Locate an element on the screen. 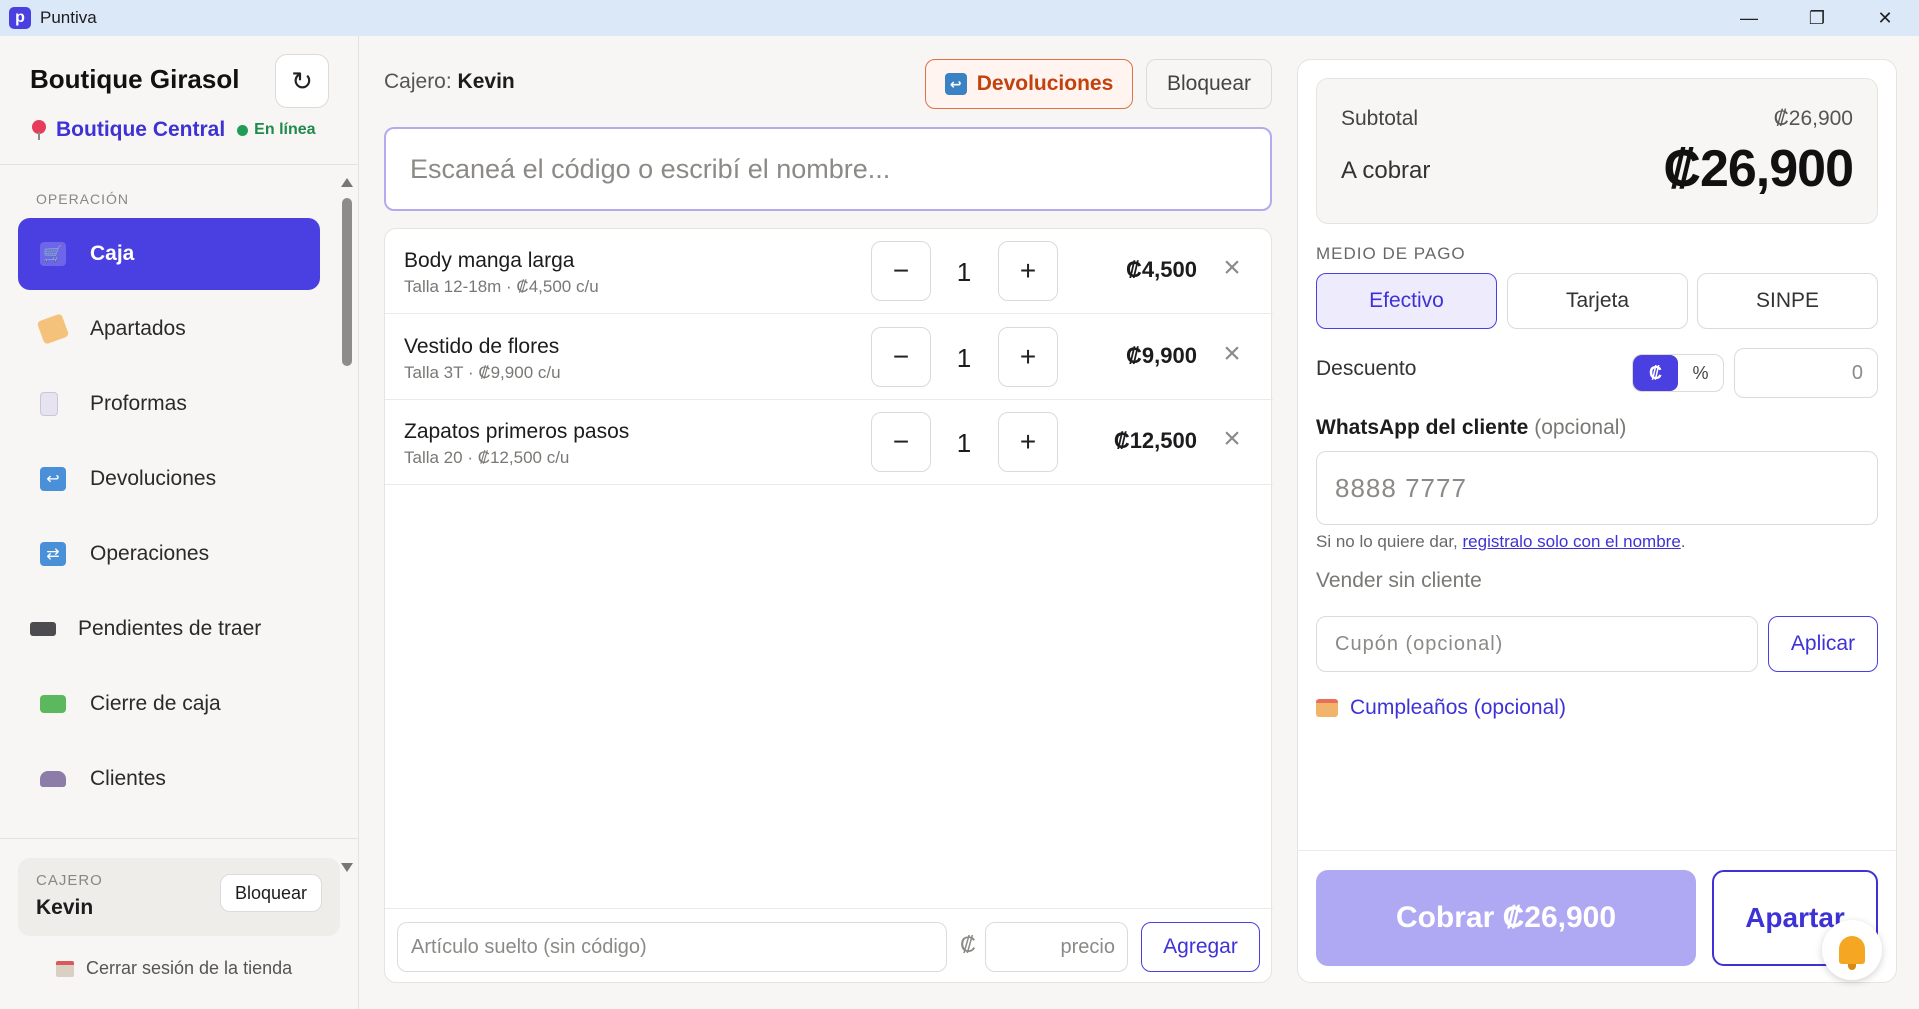 The image size is (1919, 1009). add-item-button: Agregar is located at coordinates (1200, 947).